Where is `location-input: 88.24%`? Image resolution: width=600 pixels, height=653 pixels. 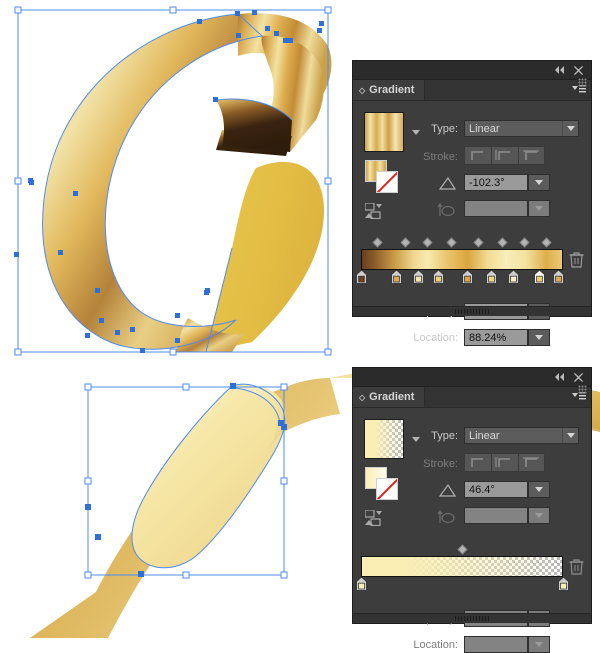
location-input: 88.24% is located at coordinates (496, 337).